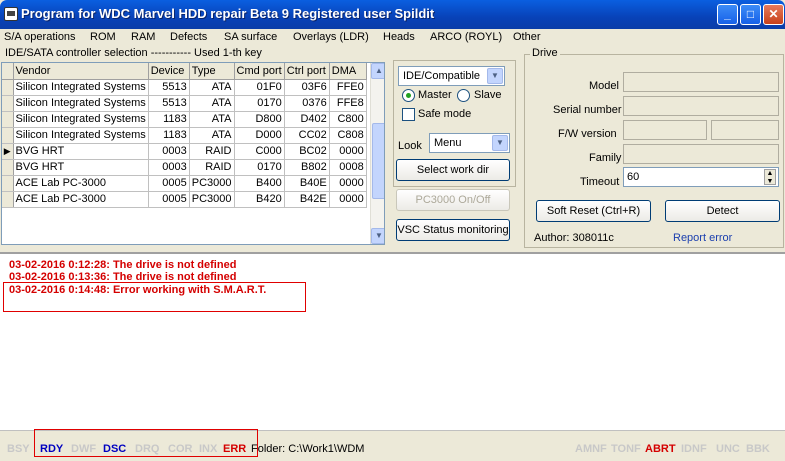  What do you see at coordinates (377, 71) in the screenshot?
I see `scroll-up-icon: ▲` at bounding box center [377, 71].